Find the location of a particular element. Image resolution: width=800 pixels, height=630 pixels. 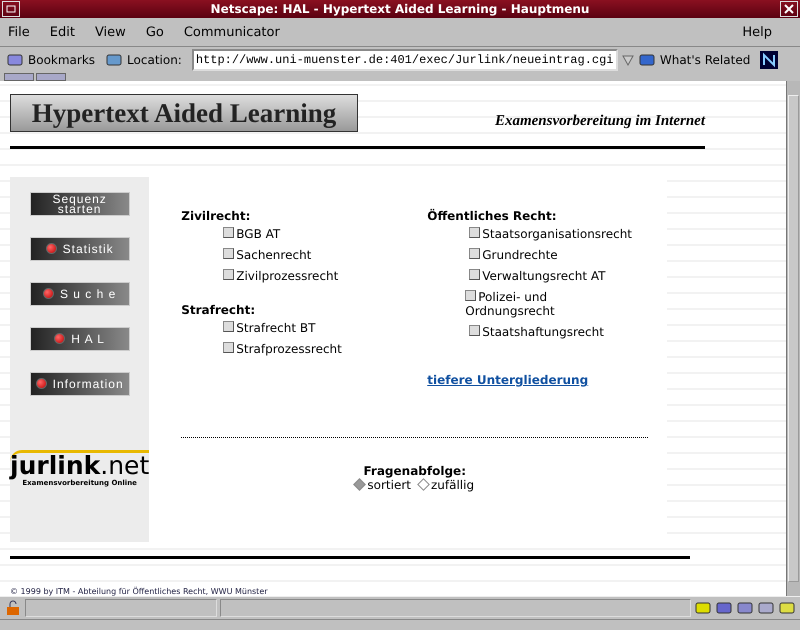

nav-button: Sequenz starten is located at coordinates (80, 204).